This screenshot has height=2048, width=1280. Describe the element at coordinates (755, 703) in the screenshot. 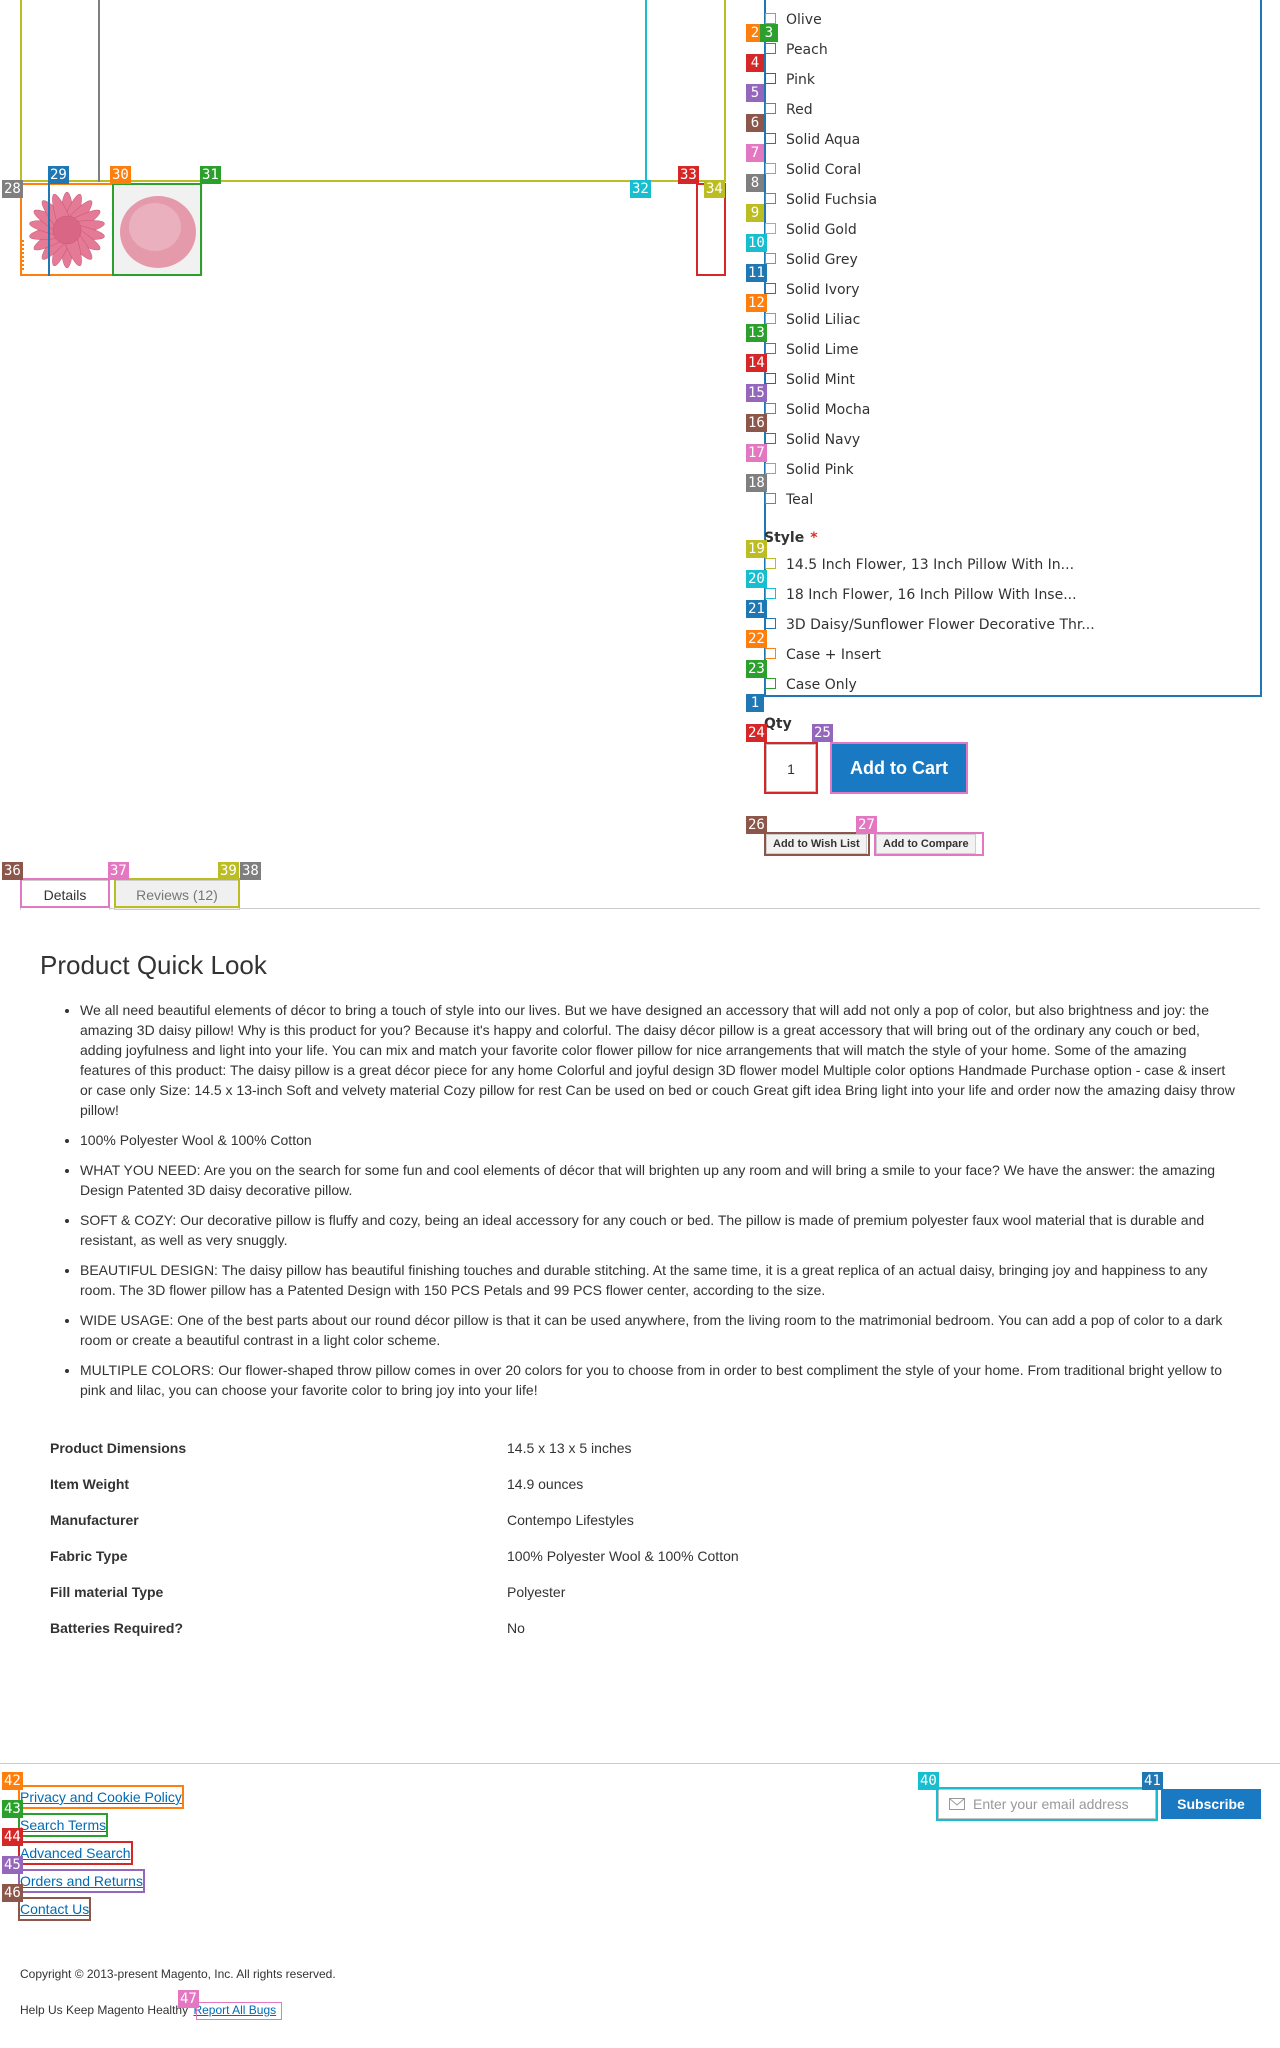

I see `overlay-badge: 1` at that location.